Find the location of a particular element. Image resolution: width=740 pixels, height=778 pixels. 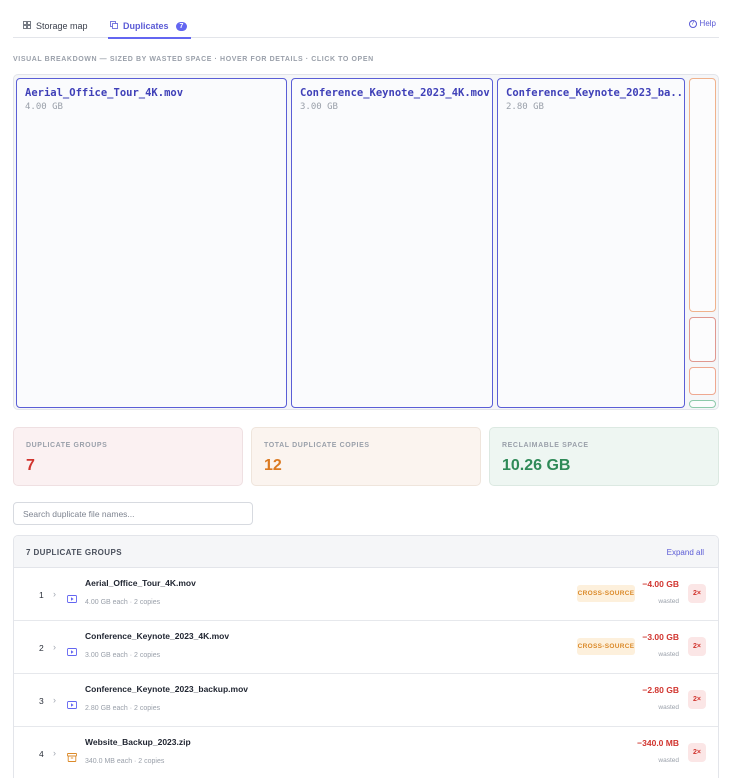

expand-all-button: Expand all is located at coordinates (685, 552).